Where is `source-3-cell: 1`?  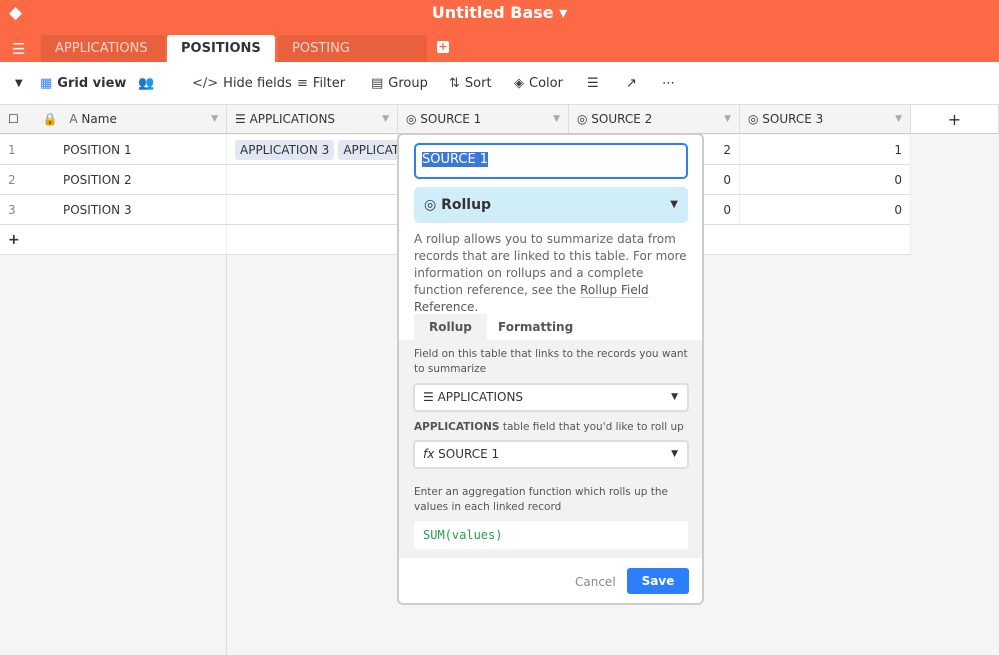
source-3-cell: 1 is located at coordinates (825, 150).